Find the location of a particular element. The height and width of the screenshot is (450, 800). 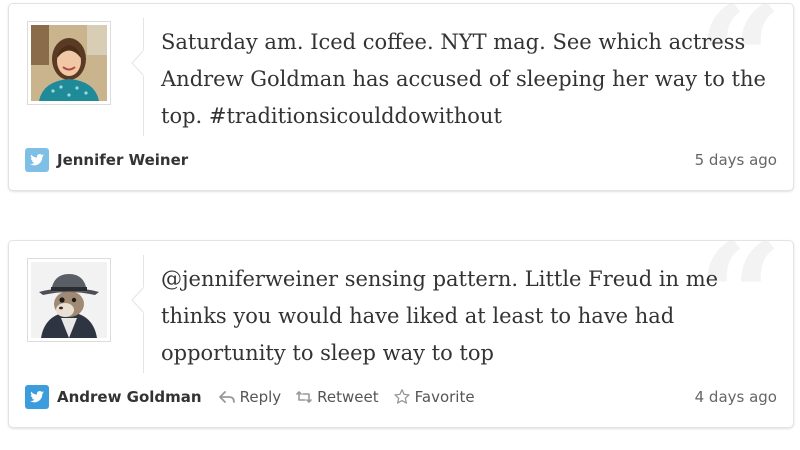

woman-portrait-avatar-icon is located at coordinates (69, 63).